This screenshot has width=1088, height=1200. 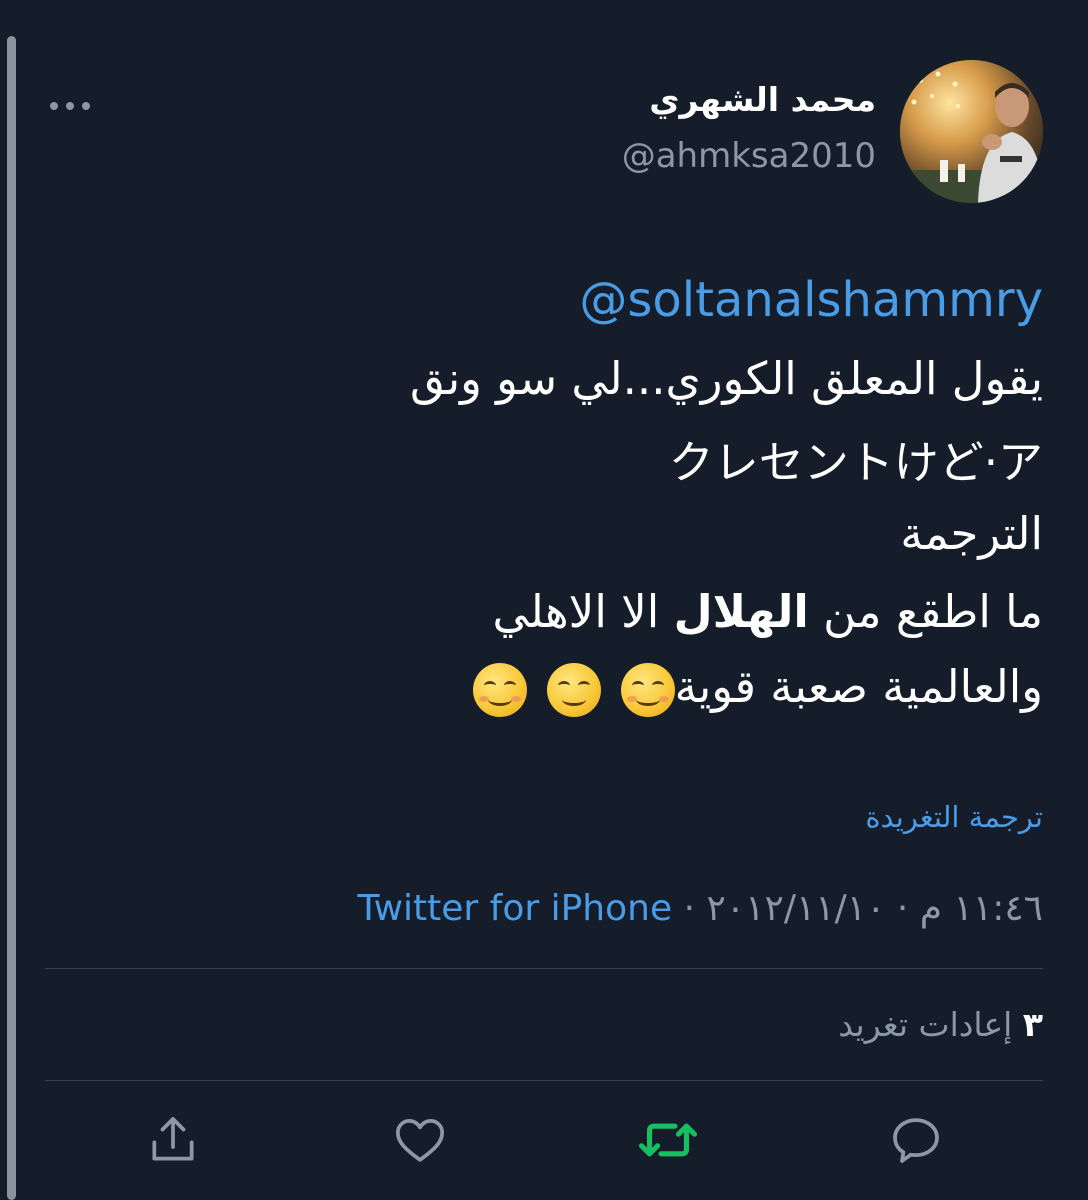 I want to click on tweet-text-segment: الا الاهلي, so click(x=576, y=611).